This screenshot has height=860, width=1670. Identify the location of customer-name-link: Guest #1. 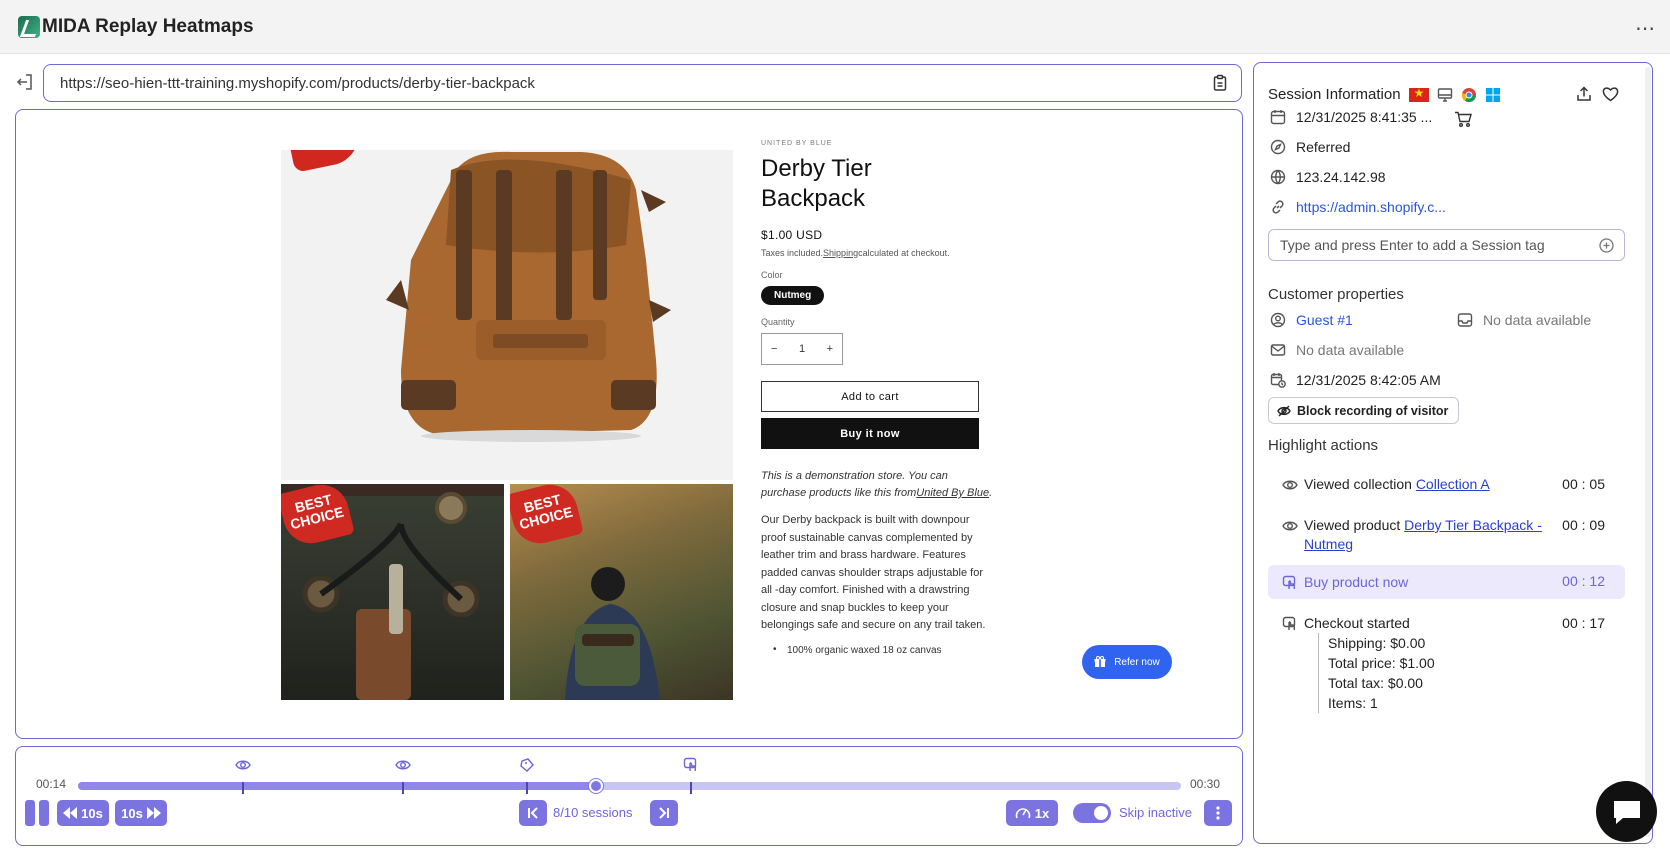
(1324, 320).